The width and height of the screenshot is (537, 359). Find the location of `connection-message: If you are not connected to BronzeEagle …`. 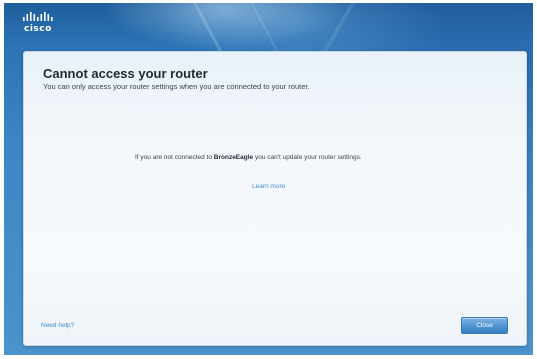

connection-message: If you are not connected to BronzeEagle … is located at coordinates (280, 157).